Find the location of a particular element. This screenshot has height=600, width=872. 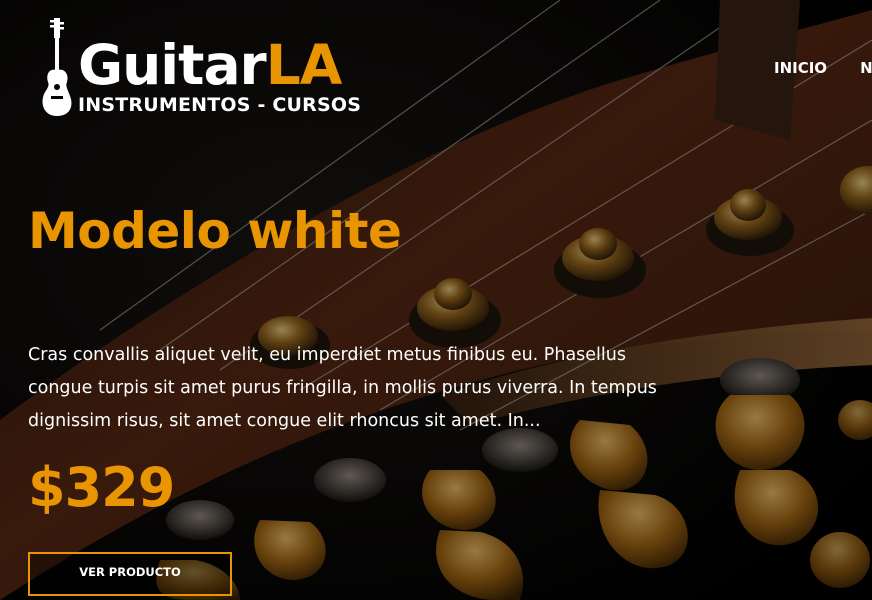

main-navigation: INICIO N is located at coordinates (823, 67).